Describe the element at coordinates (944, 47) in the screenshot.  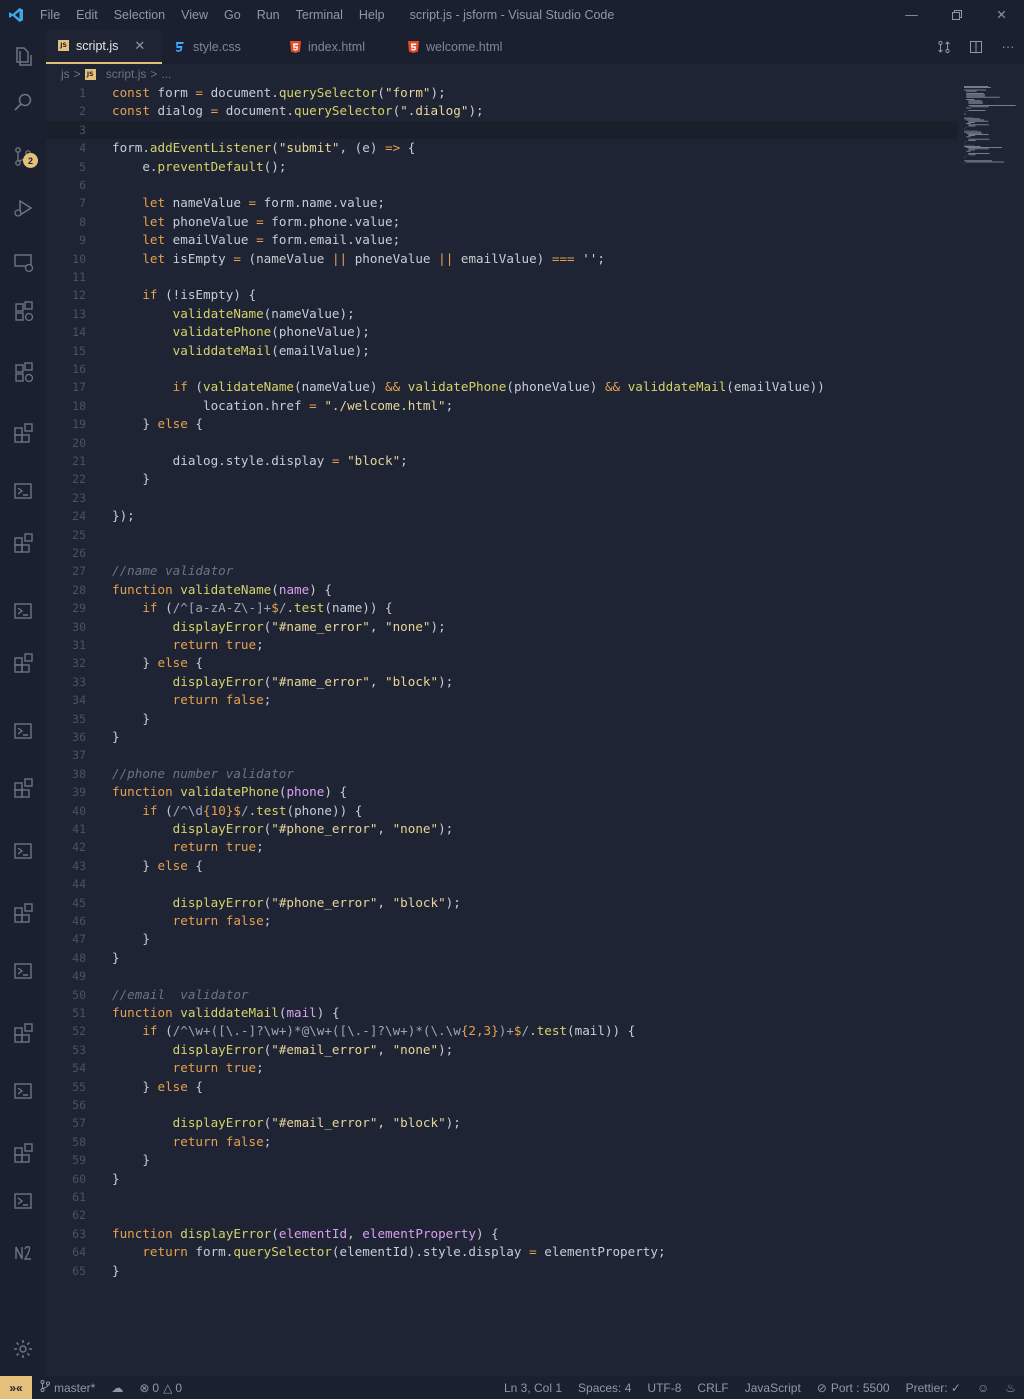
I see `compare-changes-icon` at that location.